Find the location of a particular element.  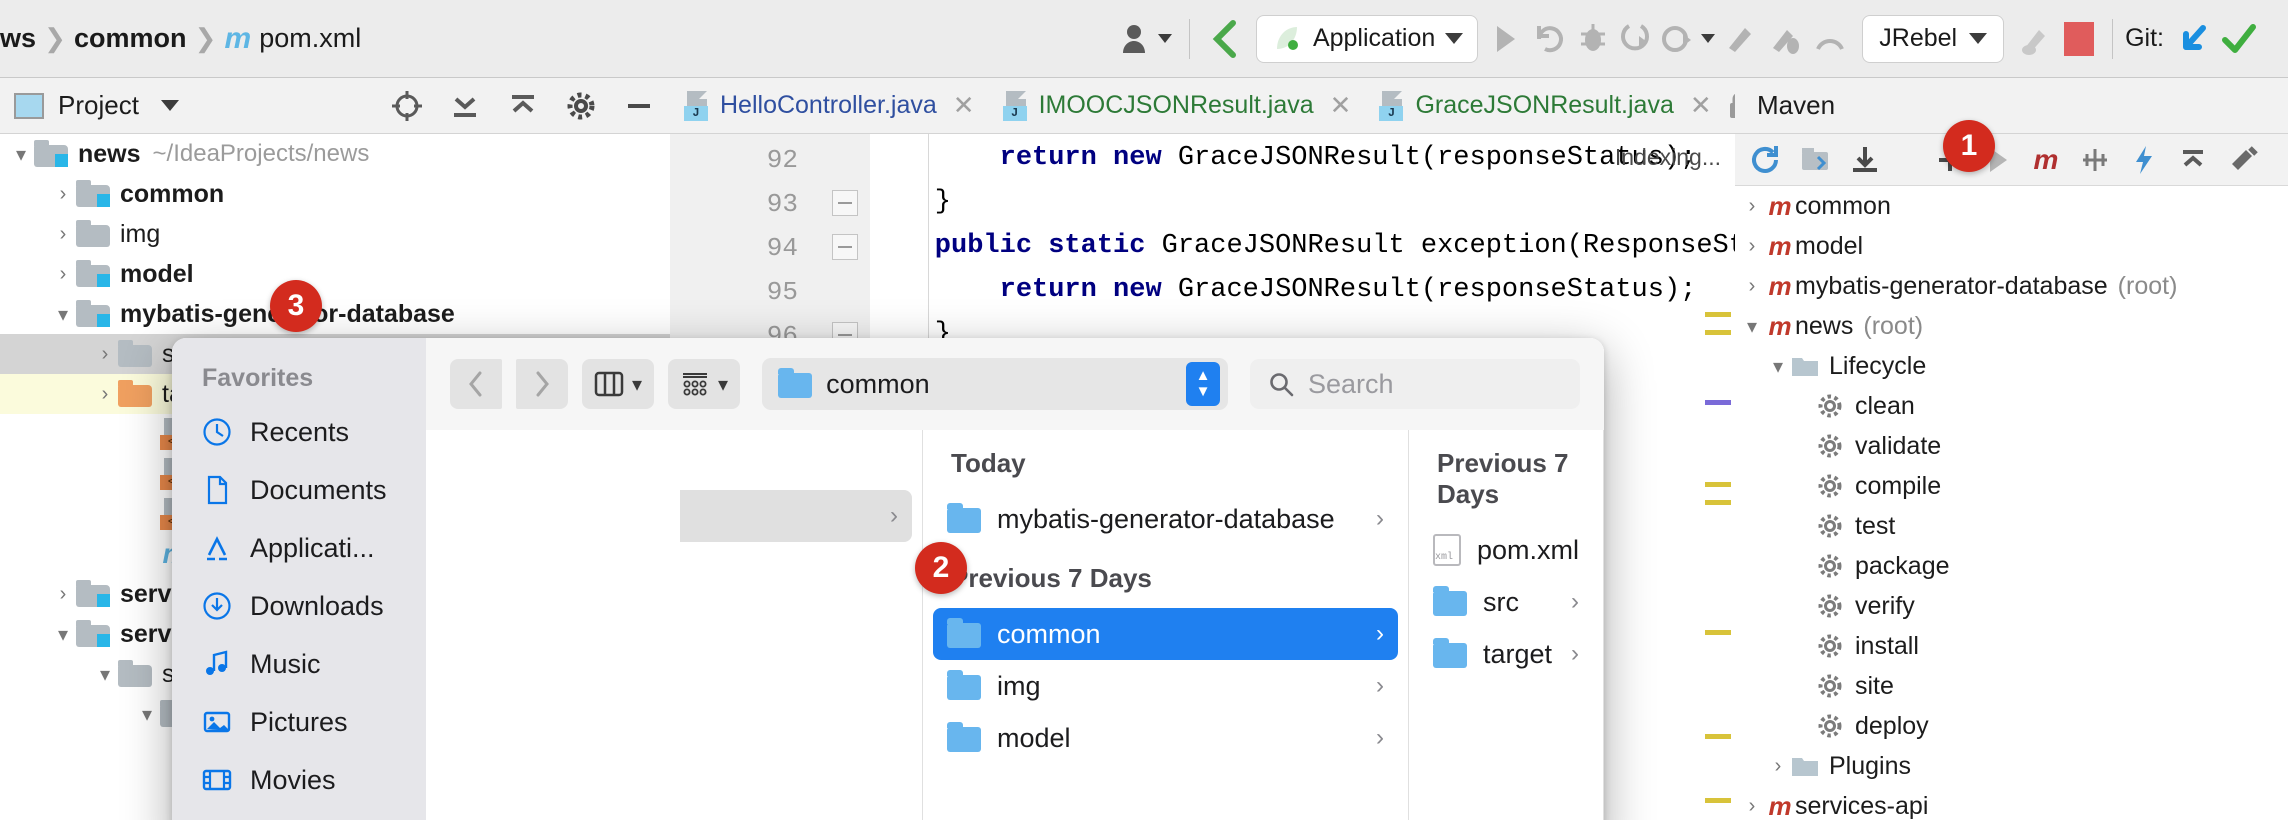

maven-tree-row: › m mybatis-generator-database (root) is located at coordinates (2011, 286).